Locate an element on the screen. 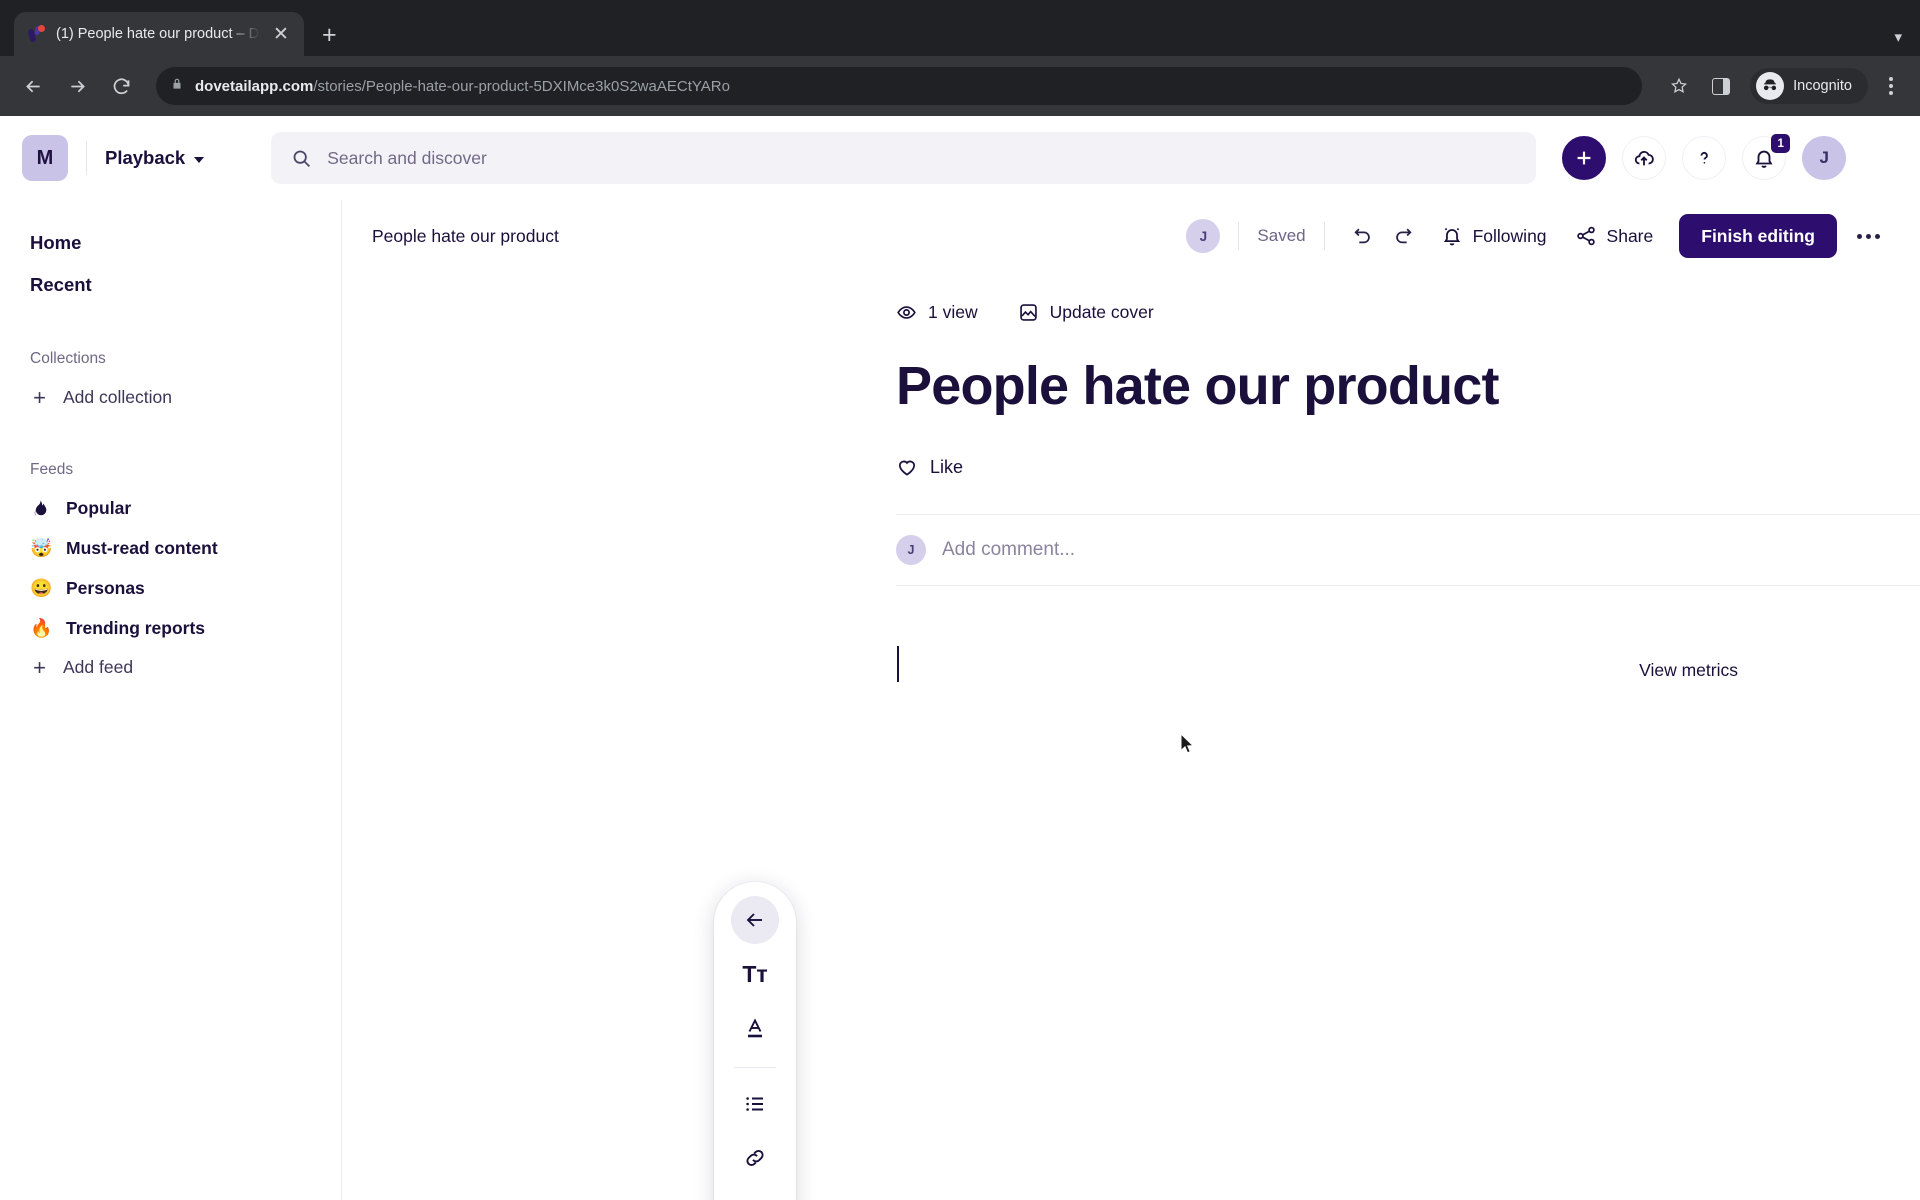  project-selector: Playback is located at coordinates (155, 158).